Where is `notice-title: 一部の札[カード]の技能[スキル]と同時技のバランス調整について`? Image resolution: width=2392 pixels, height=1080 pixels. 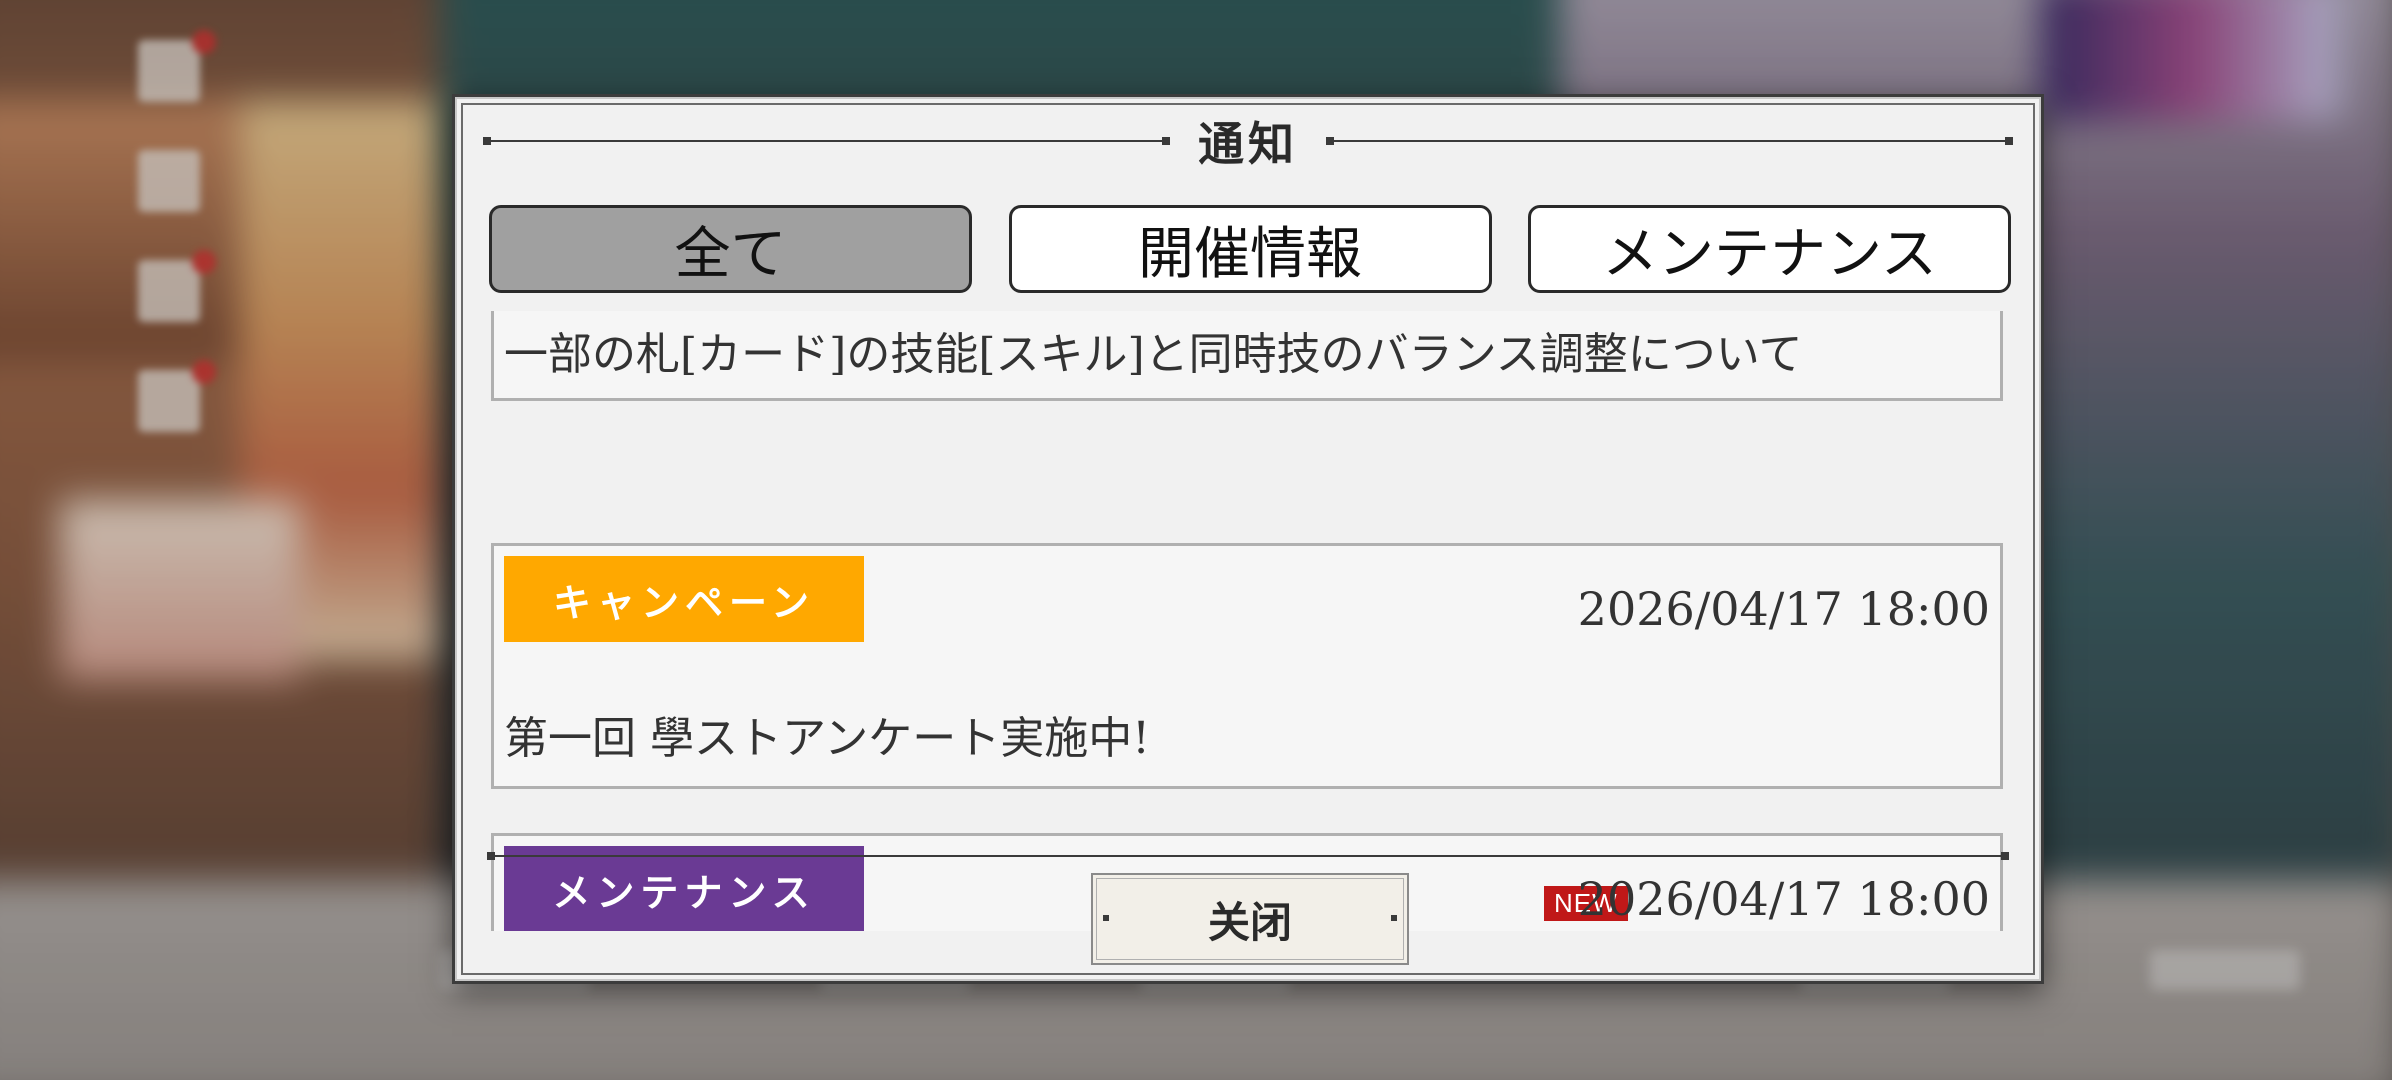
notice-title: 一部の札[カード]の技能[スキル]と同時技のバランス調整について is located at coordinates (1153, 354).